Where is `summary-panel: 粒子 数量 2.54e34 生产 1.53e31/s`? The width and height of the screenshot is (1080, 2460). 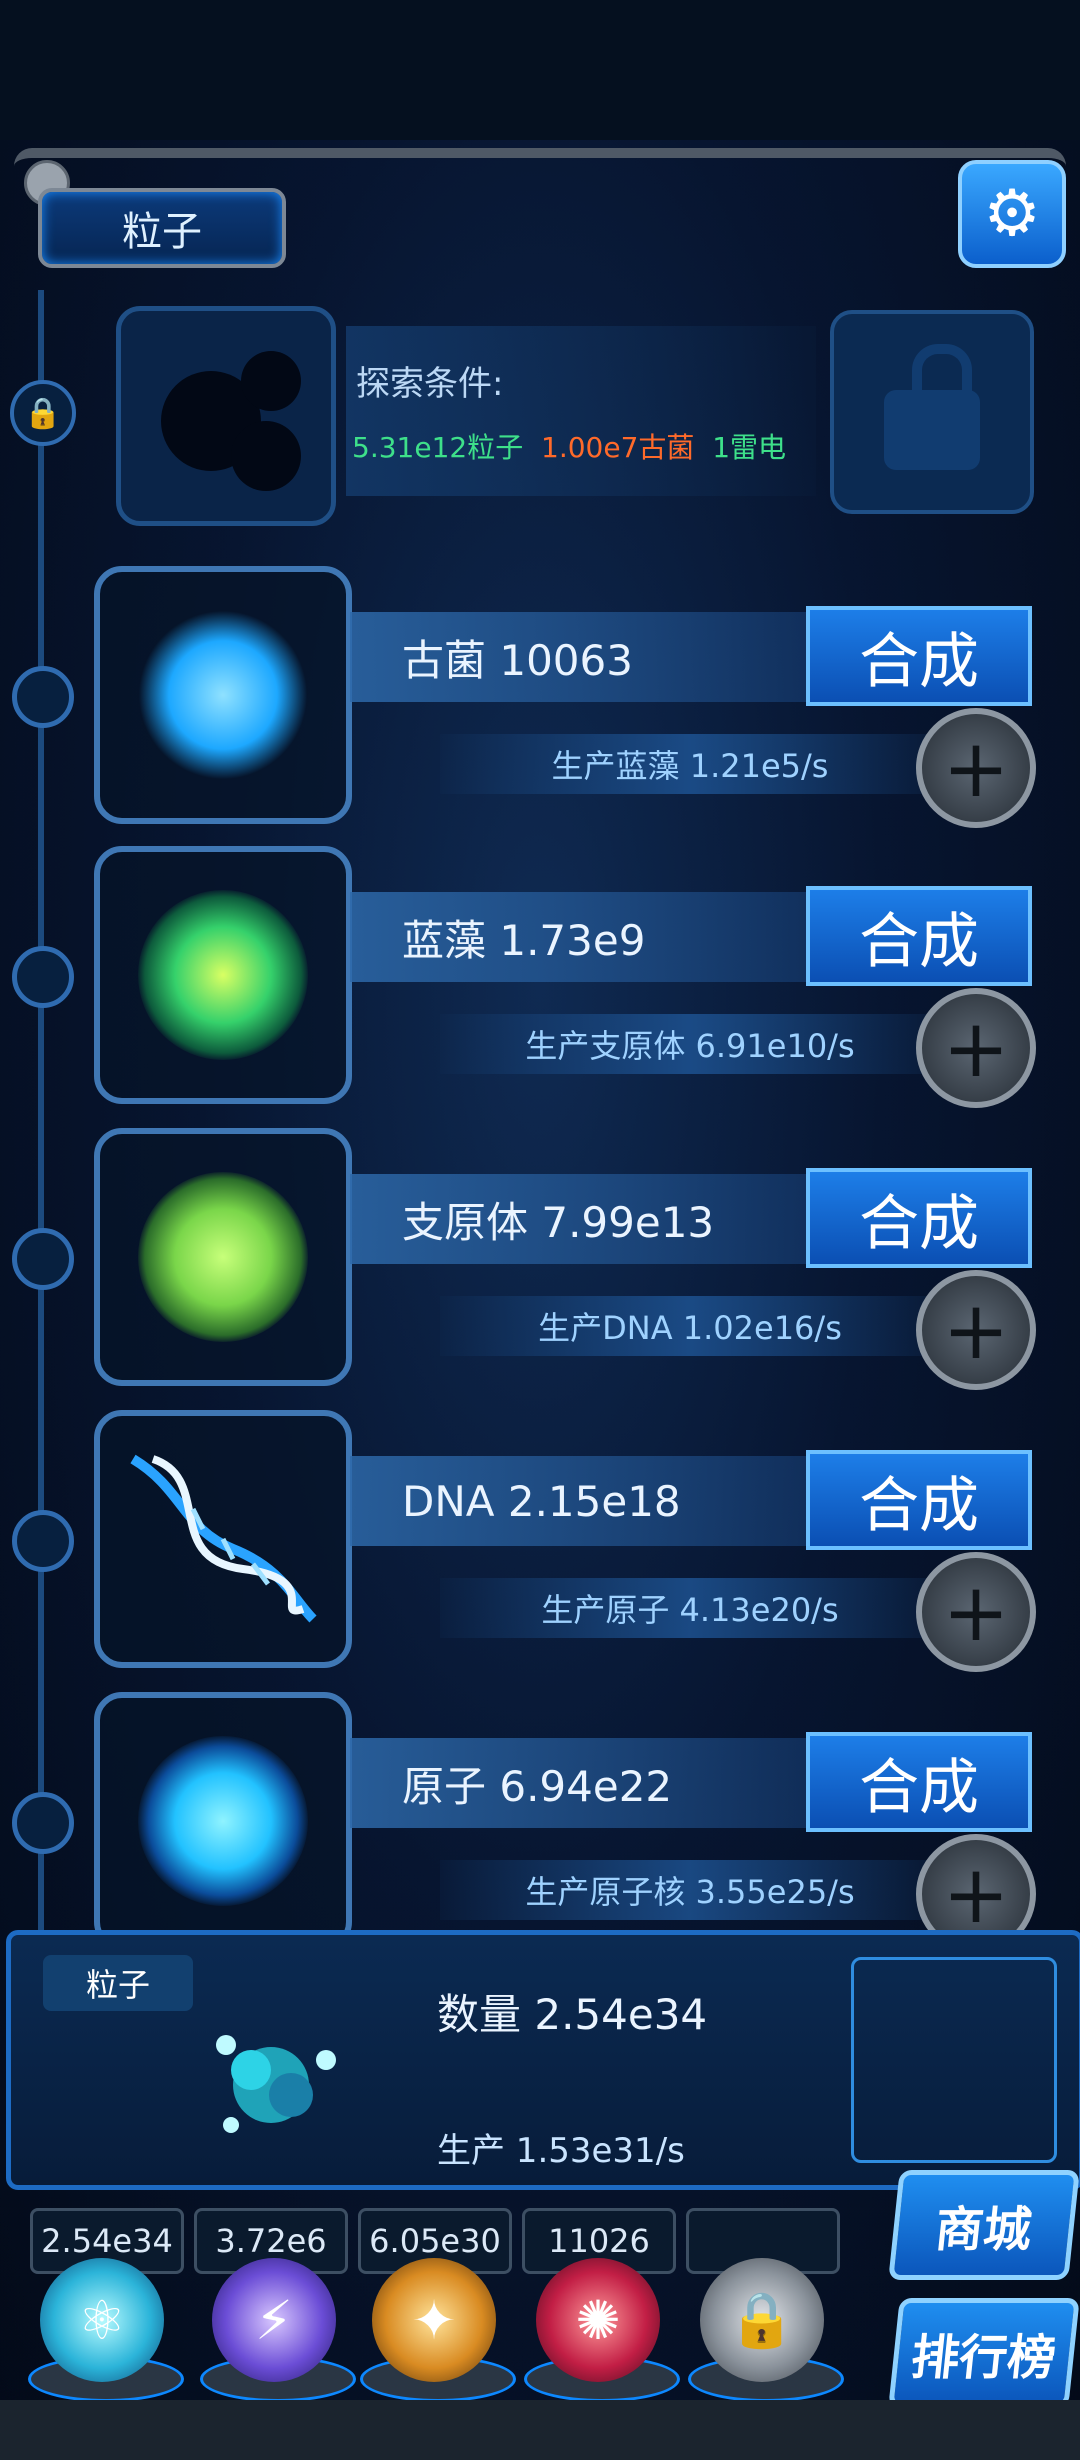 summary-panel: 粒子 数量 2.54e34 生产 1.53e31/s is located at coordinates (543, 2060).